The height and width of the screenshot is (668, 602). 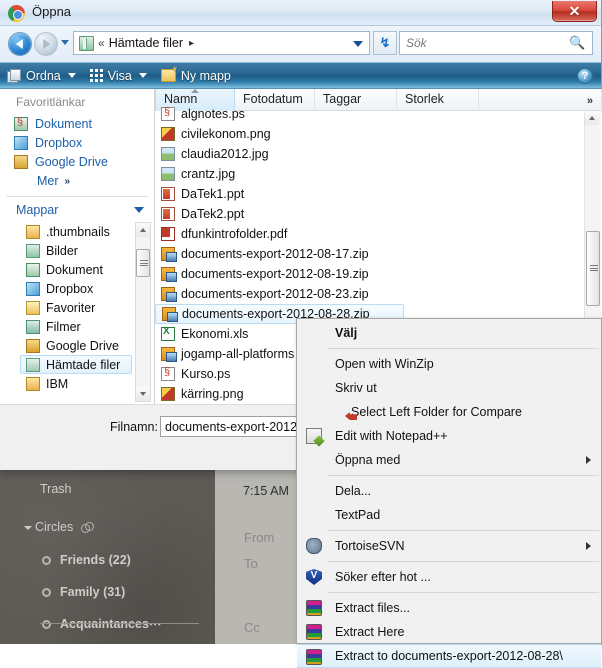 What do you see at coordinates (449, 632) in the screenshot?
I see `menu-item-extract-here: Extract Here` at bounding box center [449, 632].